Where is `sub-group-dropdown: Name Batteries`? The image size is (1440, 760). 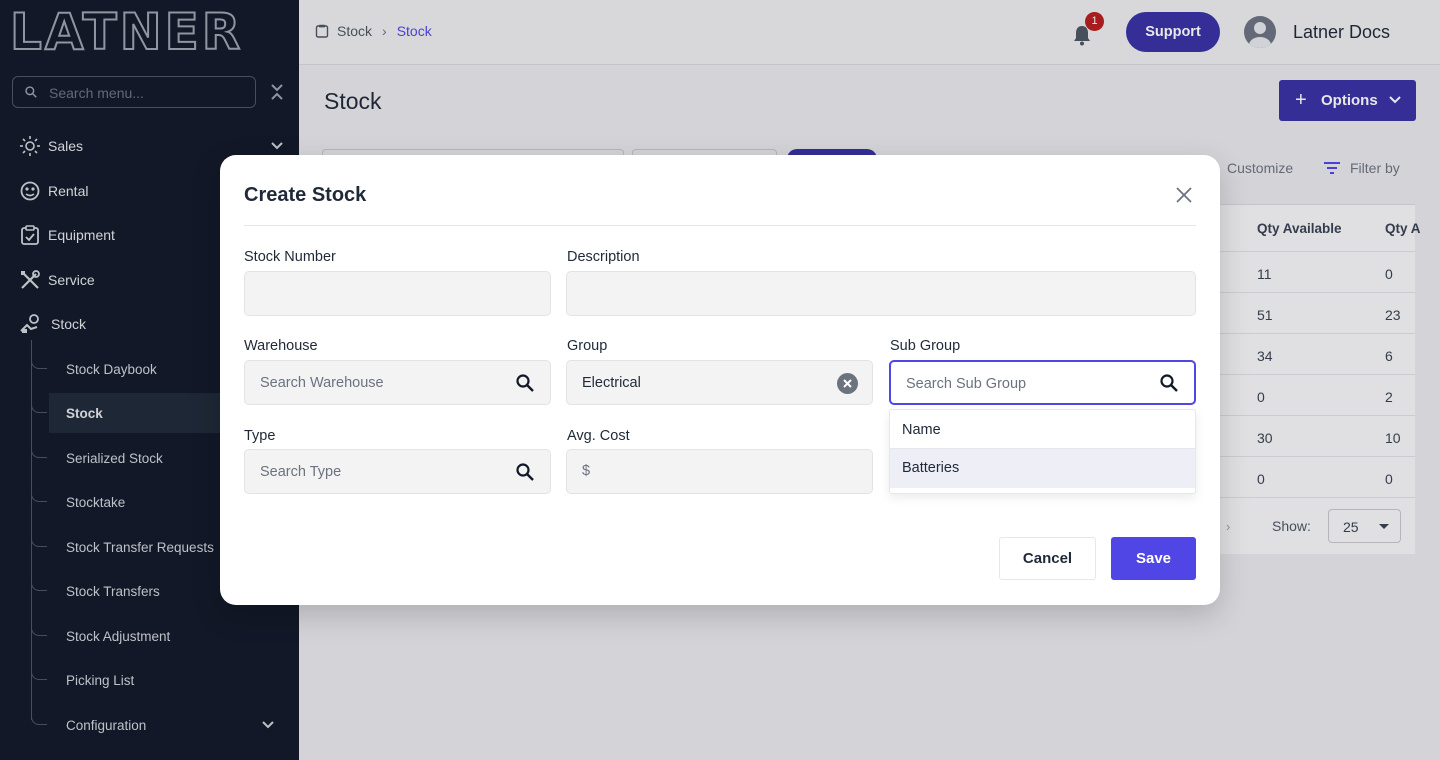 sub-group-dropdown: Name Batteries is located at coordinates (1042, 451).